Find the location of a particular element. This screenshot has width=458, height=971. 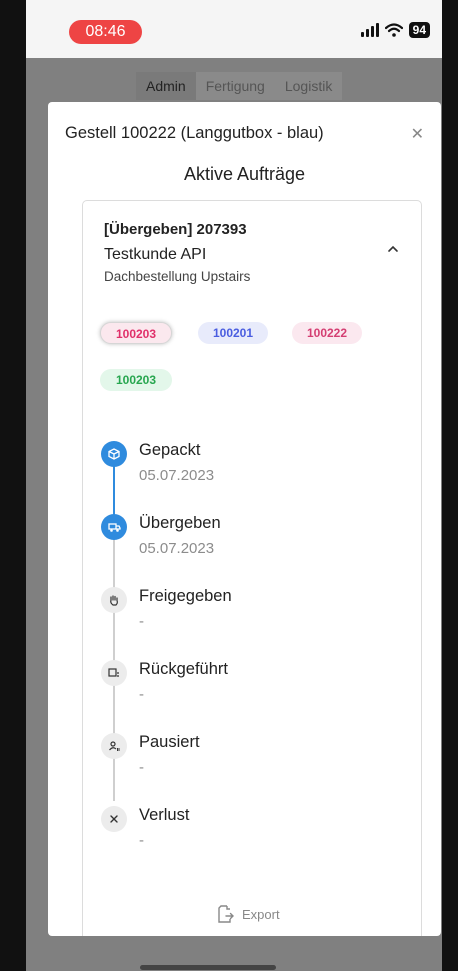

tab-admin: Admin is located at coordinates (166, 86).